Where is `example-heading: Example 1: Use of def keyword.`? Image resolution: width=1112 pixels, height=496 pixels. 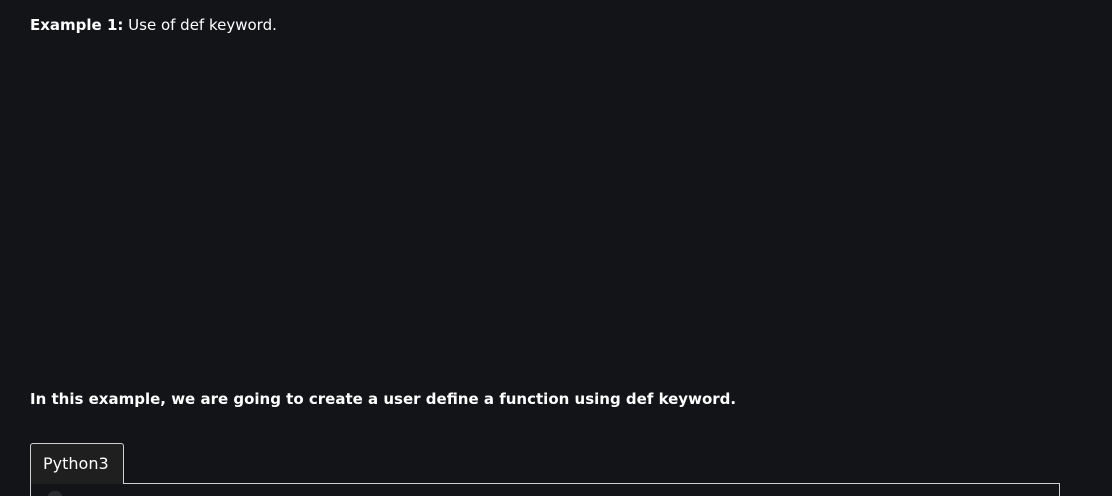
example-heading: Example 1: Use of def keyword. is located at coordinates (153, 25).